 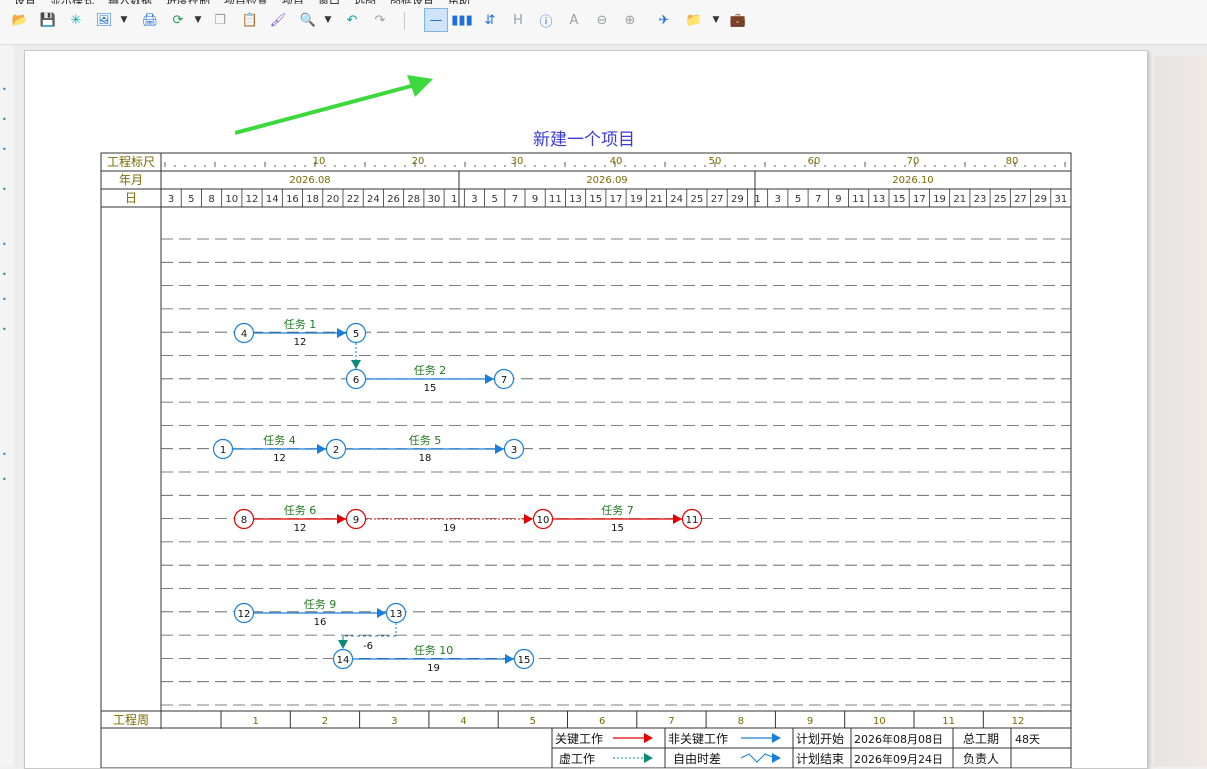 I want to click on zoom-in-icon: ⊕, so click(x=630, y=20).